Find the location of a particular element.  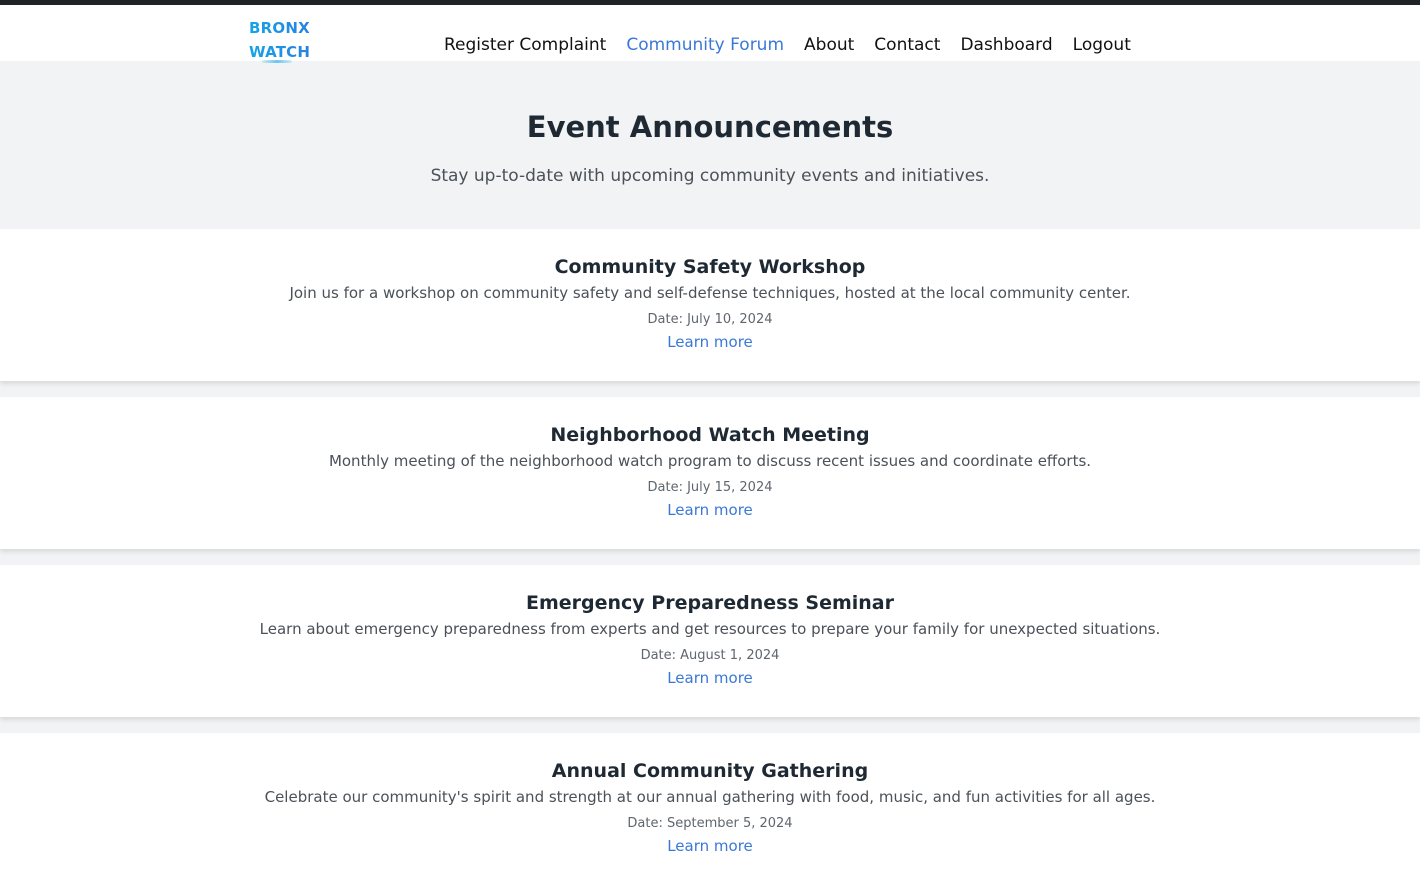

event-title: Community Safety Workshop is located at coordinates (710, 267).